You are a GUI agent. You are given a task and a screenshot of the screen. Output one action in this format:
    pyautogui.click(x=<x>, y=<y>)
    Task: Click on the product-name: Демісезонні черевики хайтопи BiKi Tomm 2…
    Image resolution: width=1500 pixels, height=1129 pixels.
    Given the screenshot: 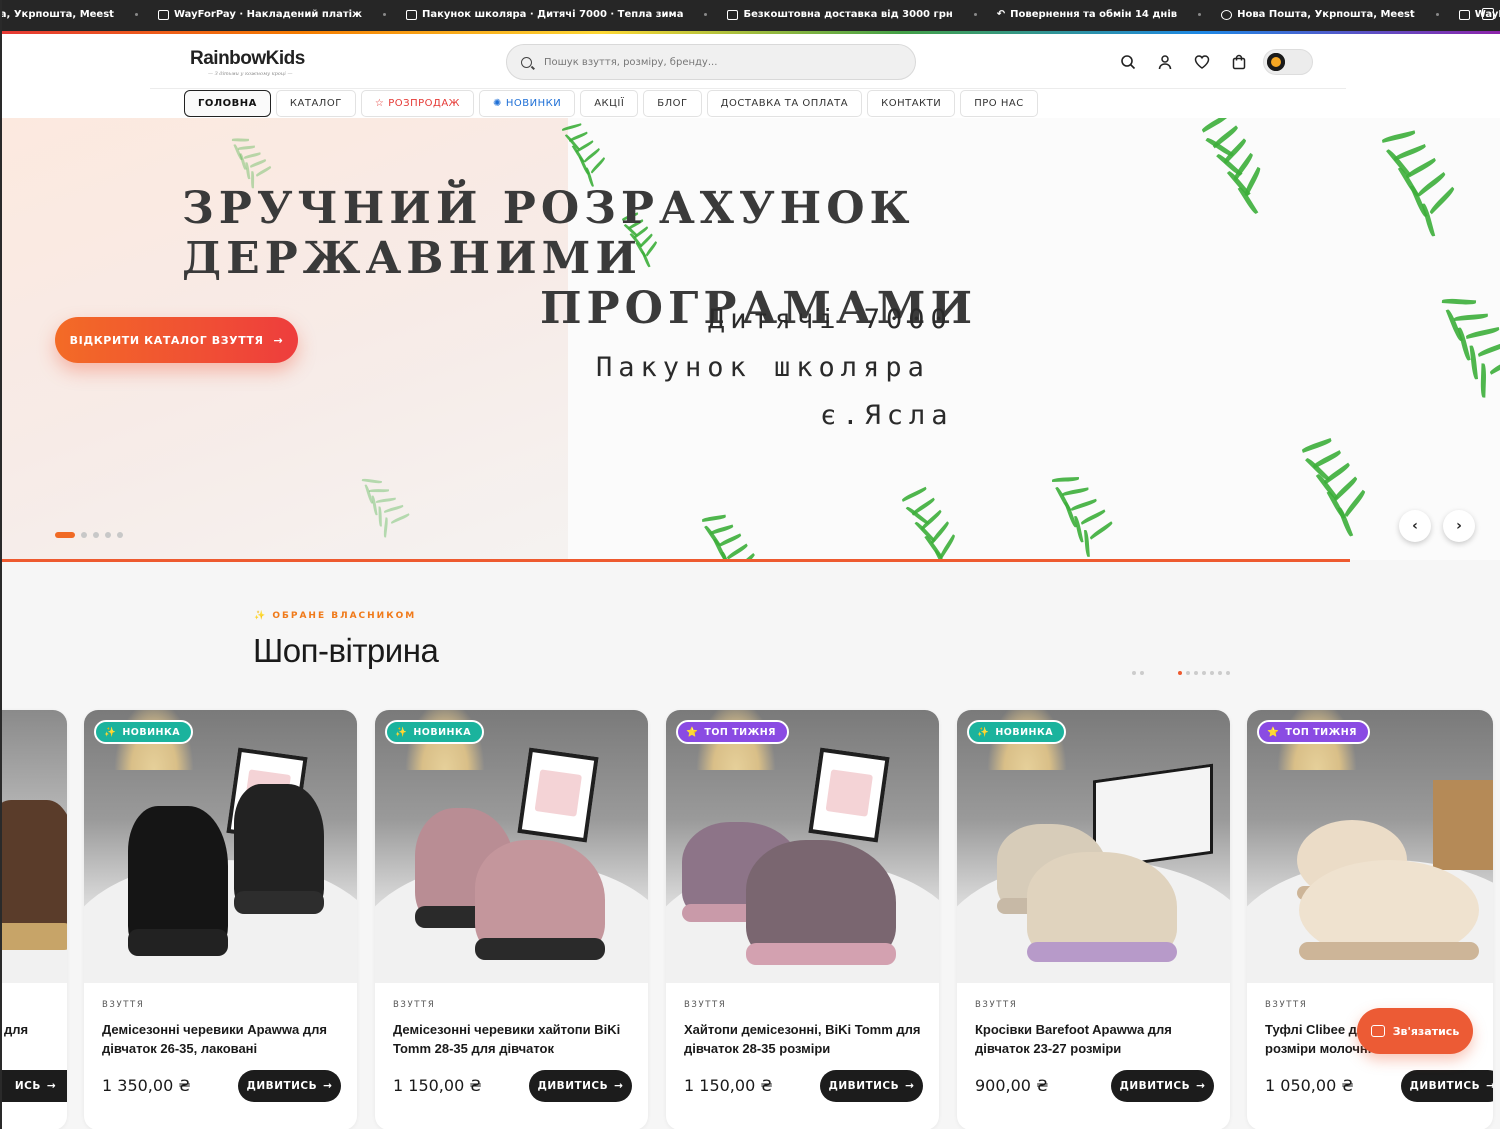 What is the action you would take?
    pyautogui.click(x=513, y=1039)
    